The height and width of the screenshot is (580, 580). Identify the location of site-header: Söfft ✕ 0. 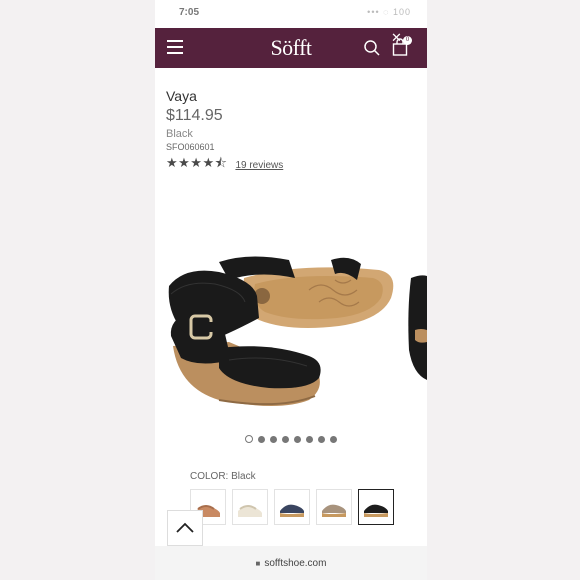
(291, 48).